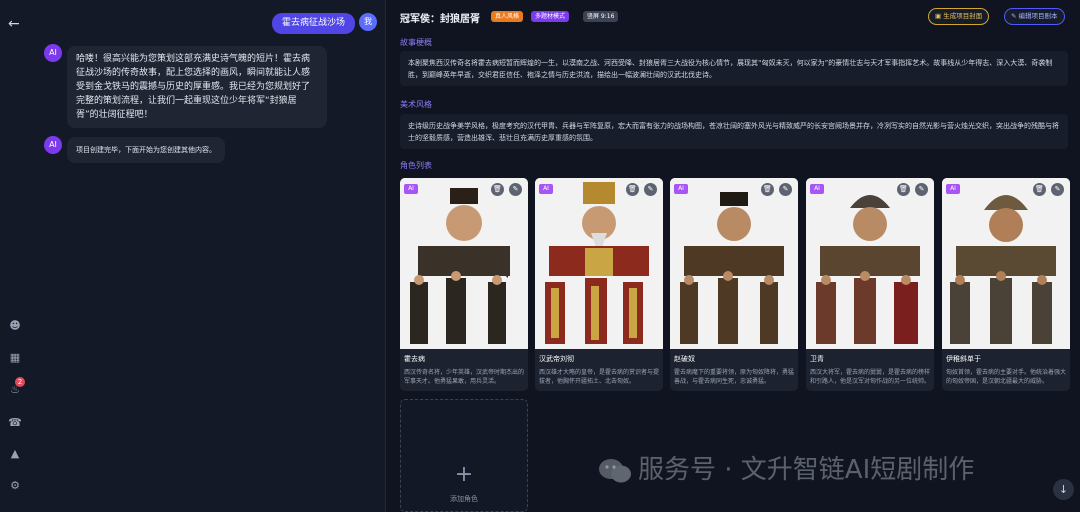  Describe the element at coordinates (146, 150) in the screenshot. I see `ai-message: 项目创建完毕，下面开始为您创建其他内容。` at that location.